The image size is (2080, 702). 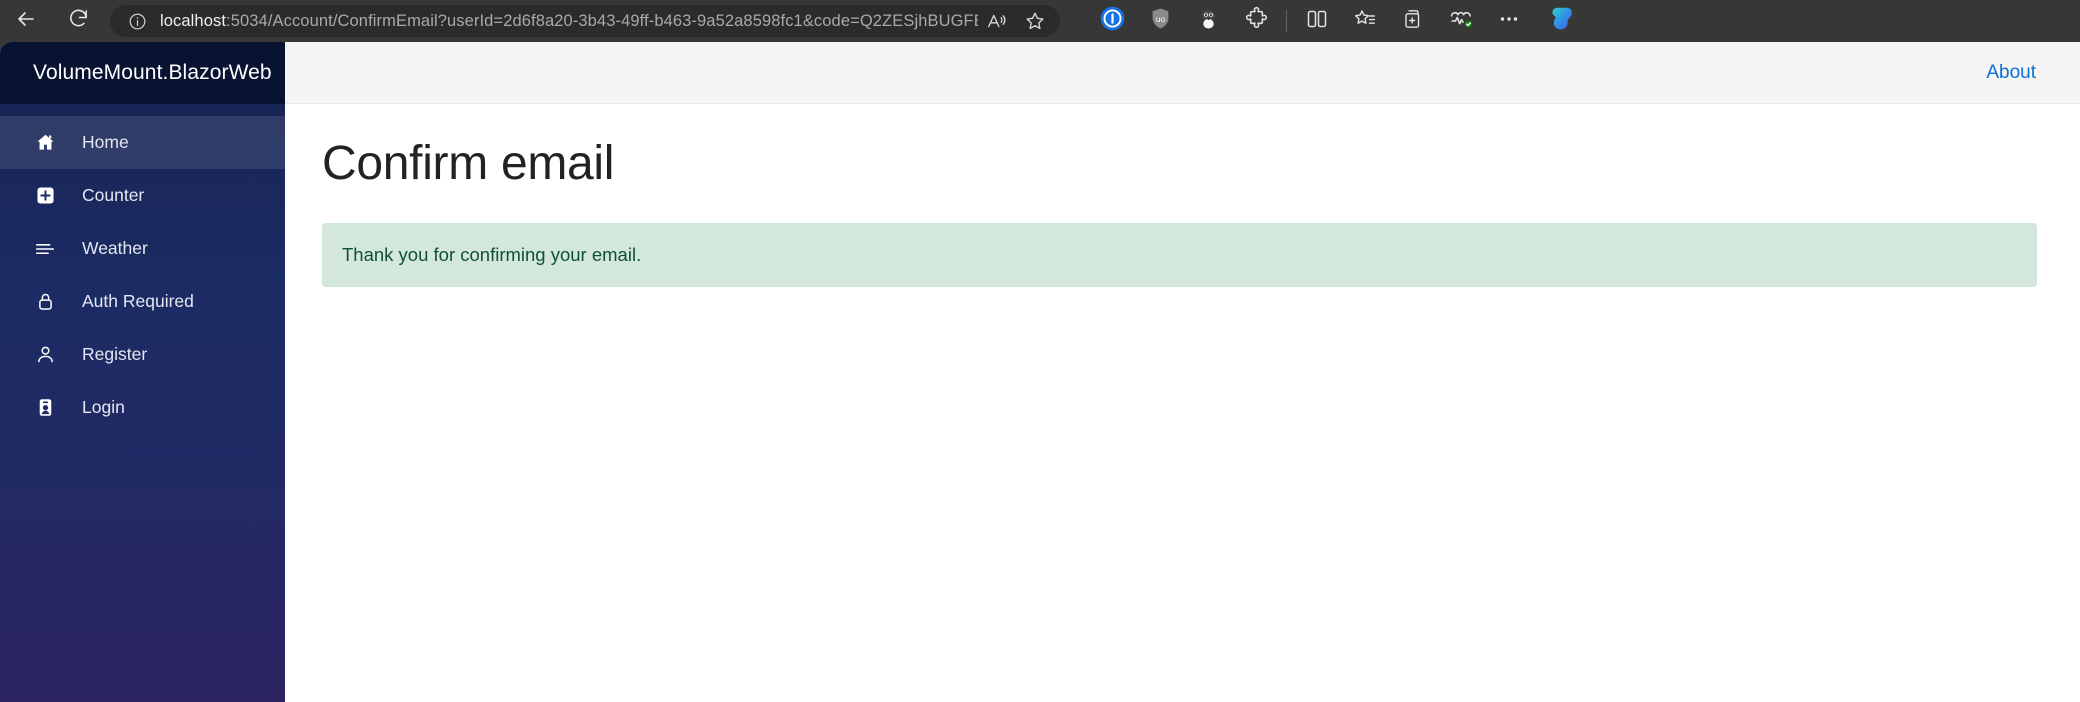 I want to click on favorites-icon, so click(x=1365, y=21).